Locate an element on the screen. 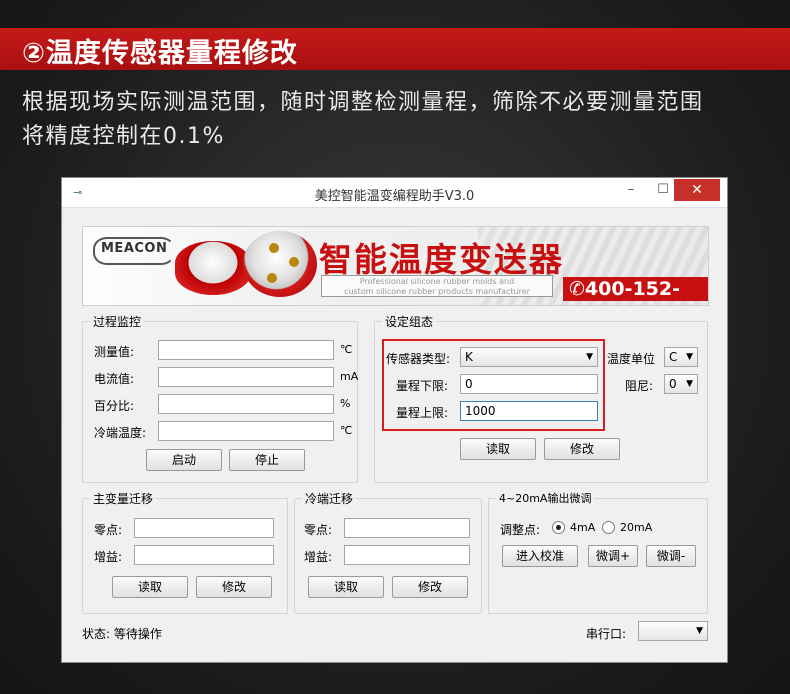 The width and height of the screenshot is (790, 694). start-button: 启动 is located at coordinates (184, 460).